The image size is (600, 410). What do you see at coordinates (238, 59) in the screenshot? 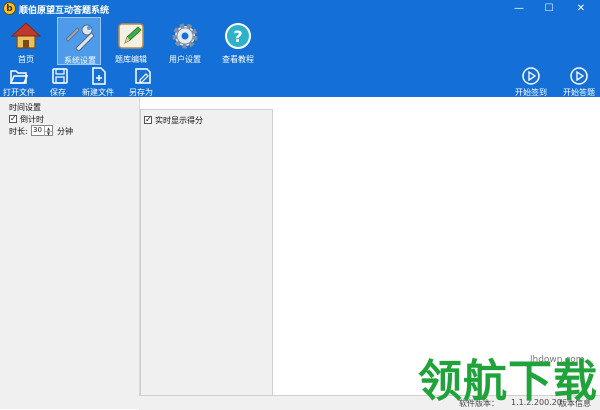
I see `nav-tutorial-label: 查看教程` at bounding box center [238, 59].